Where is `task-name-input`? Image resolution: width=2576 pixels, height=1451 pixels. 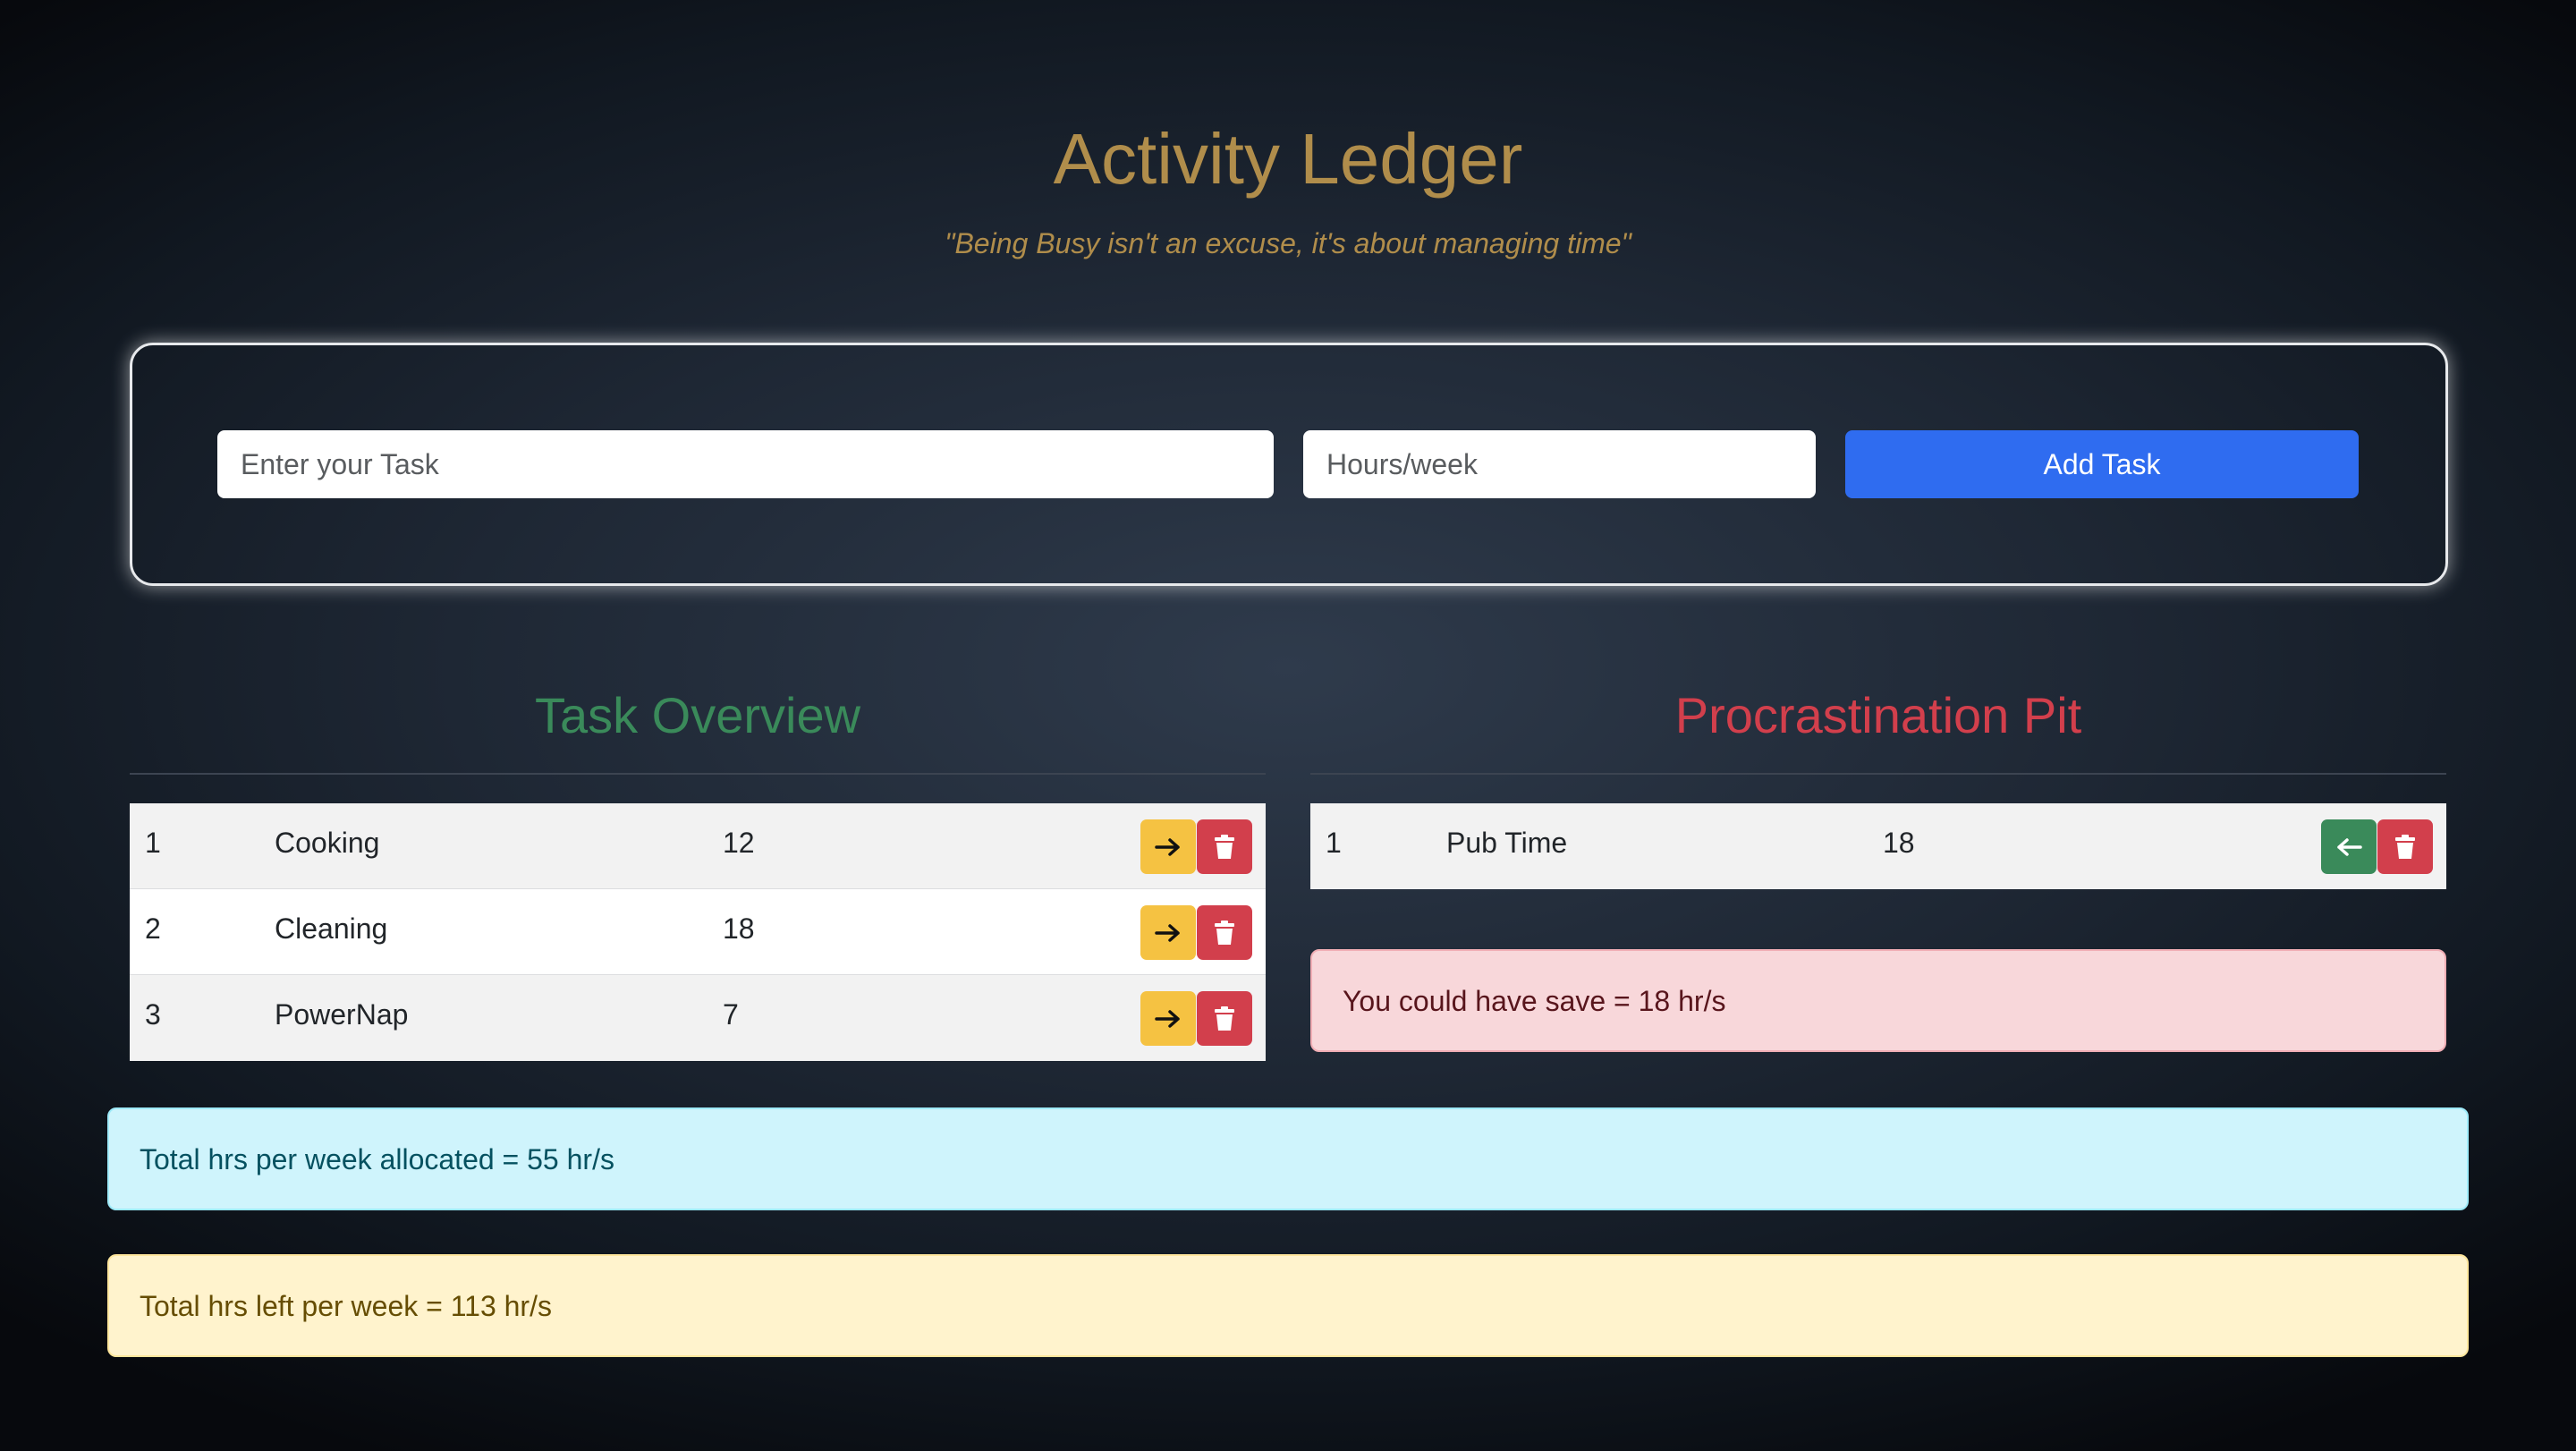
task-name-input is located at coordinates (745, 464).